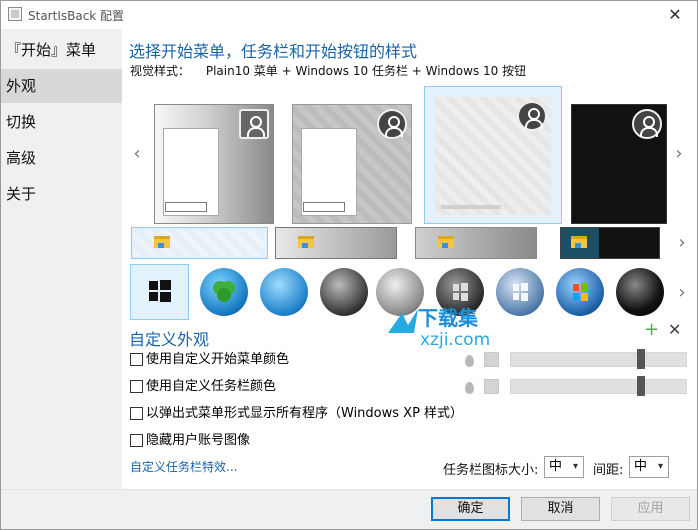  What do you see at coordinates (470, 509) in the screenshot?
I see `ok-button: 确定` at bounding box center [470, 509].